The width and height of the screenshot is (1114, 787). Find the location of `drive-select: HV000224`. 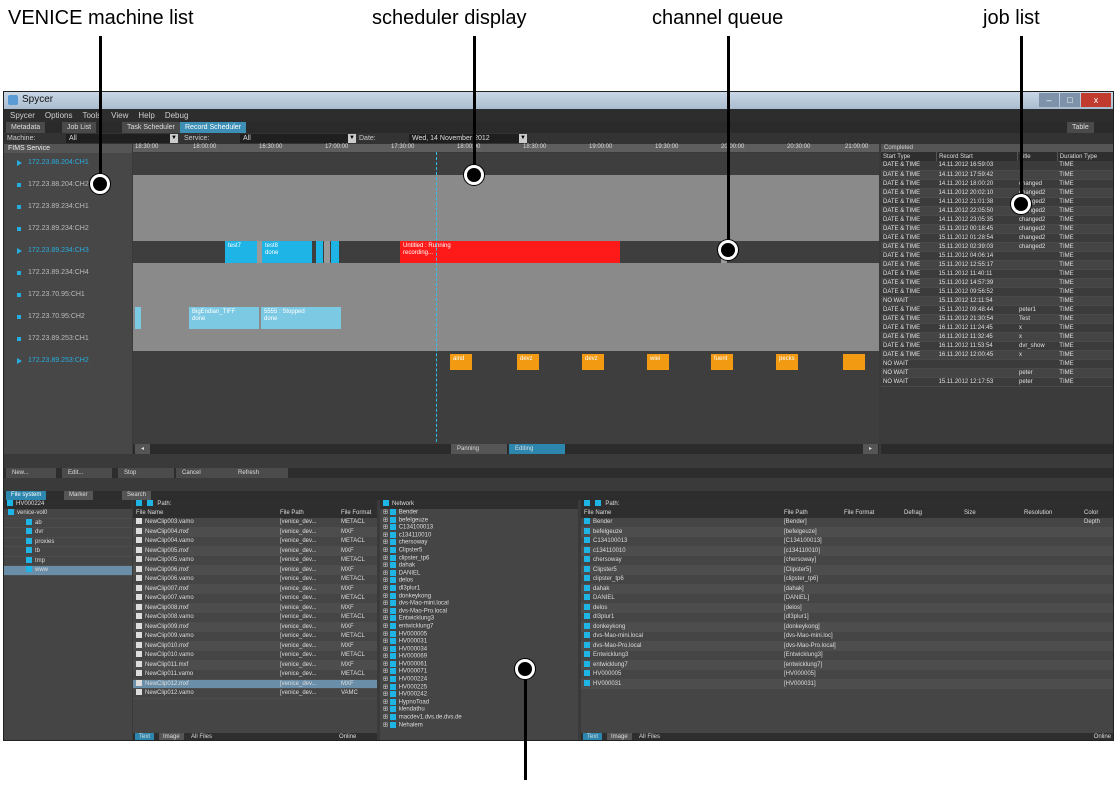

drive-select: HV000224 is located at coordinates (68, 504).